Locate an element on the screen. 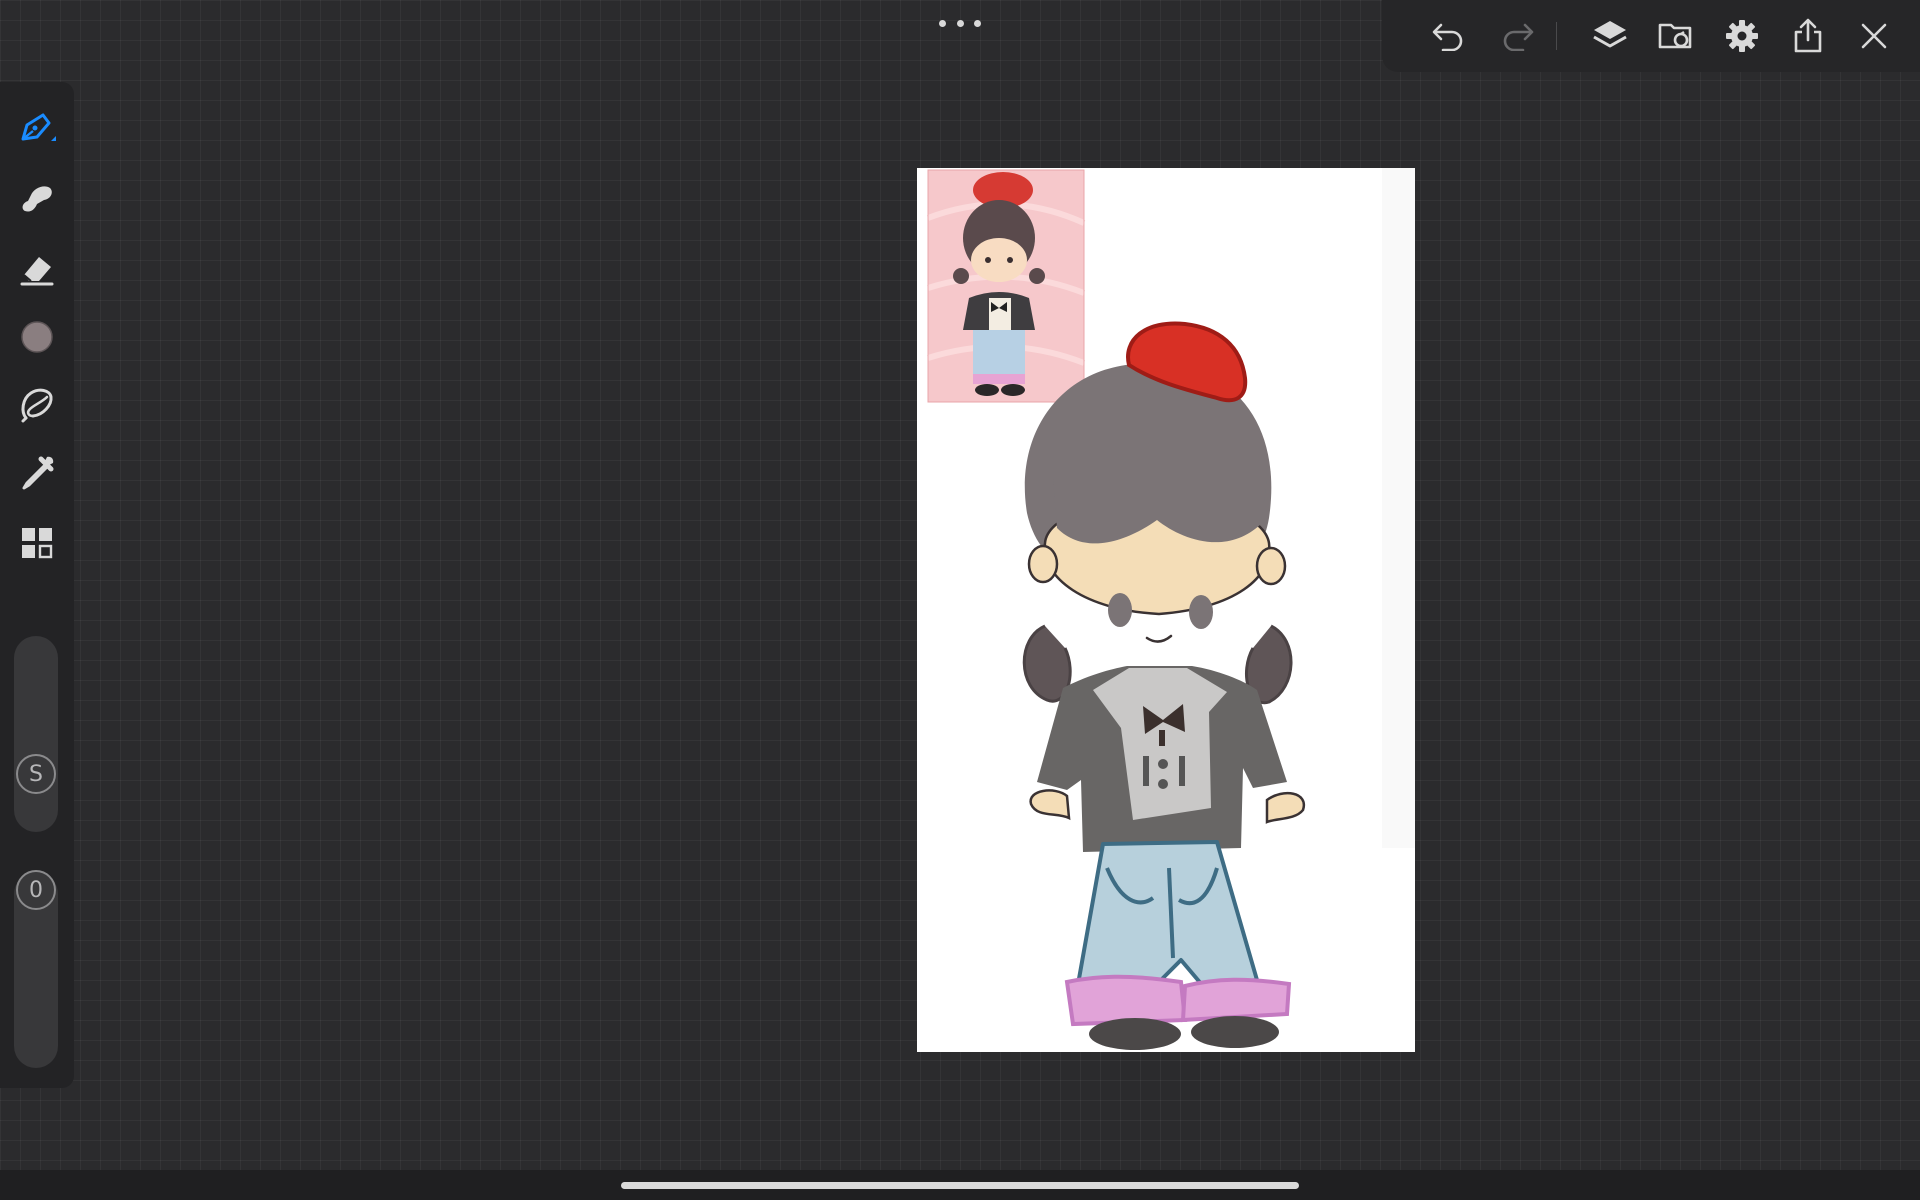 The height and width of the screenshot is (1200, 1920). redo-icon is located at coordinates (1518, 36).